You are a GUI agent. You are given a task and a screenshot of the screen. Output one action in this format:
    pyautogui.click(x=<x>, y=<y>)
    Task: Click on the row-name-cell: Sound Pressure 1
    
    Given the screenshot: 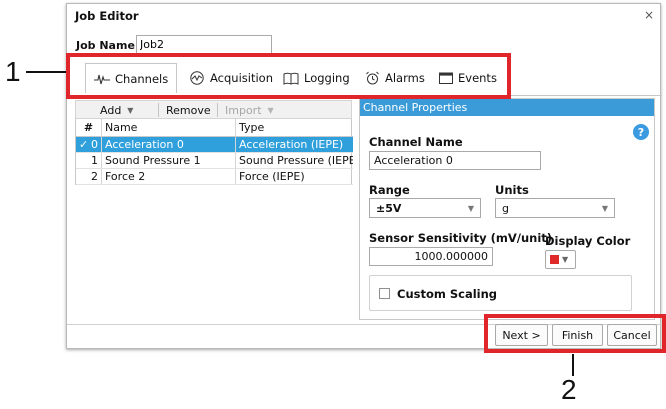 What is the action you would take?
    pyautogui.click(x=169, y=160)
    